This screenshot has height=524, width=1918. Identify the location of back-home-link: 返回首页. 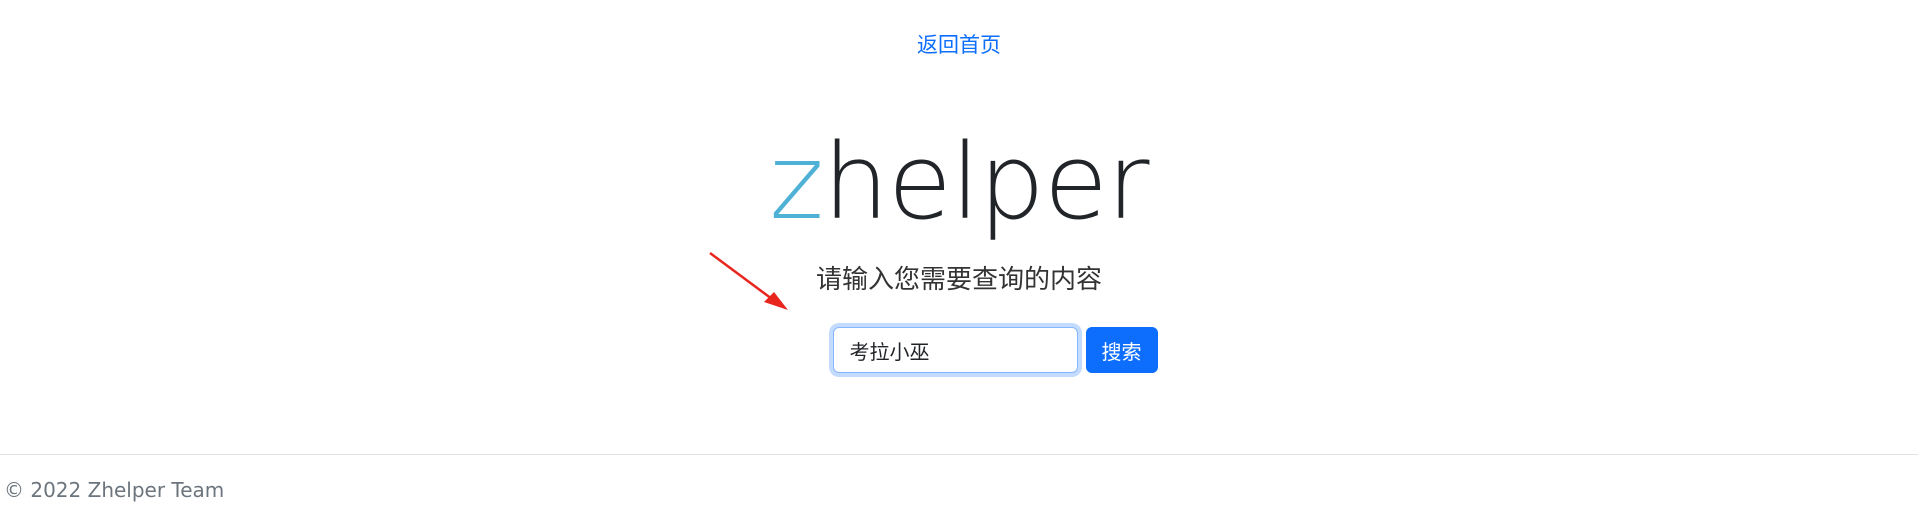
(959, 45).